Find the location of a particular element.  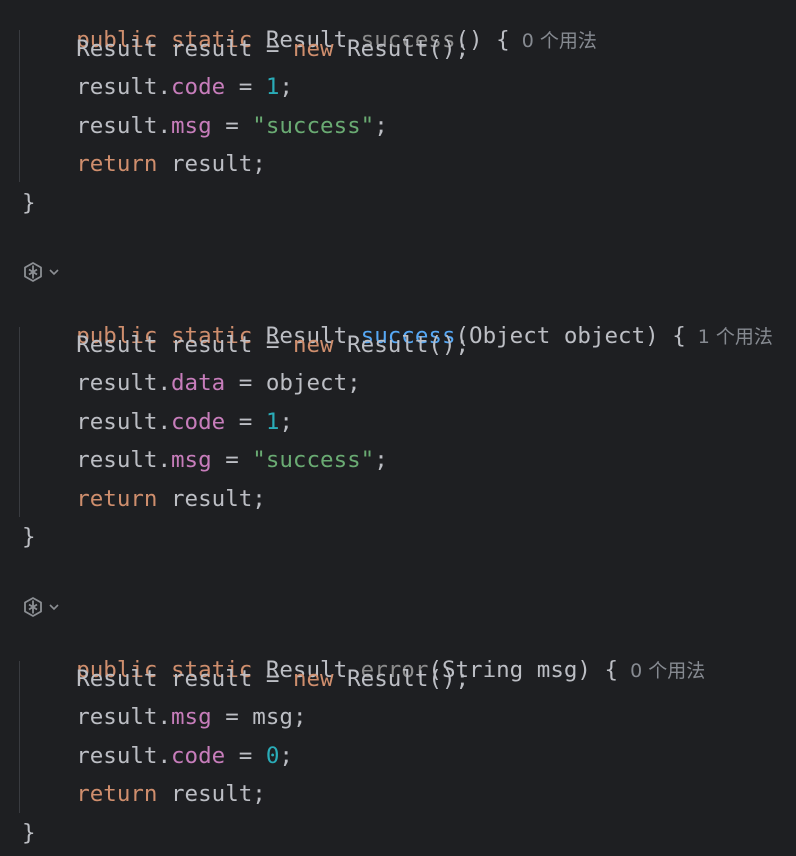

code-line: result.data = object; is located at coordinates (191, 383).